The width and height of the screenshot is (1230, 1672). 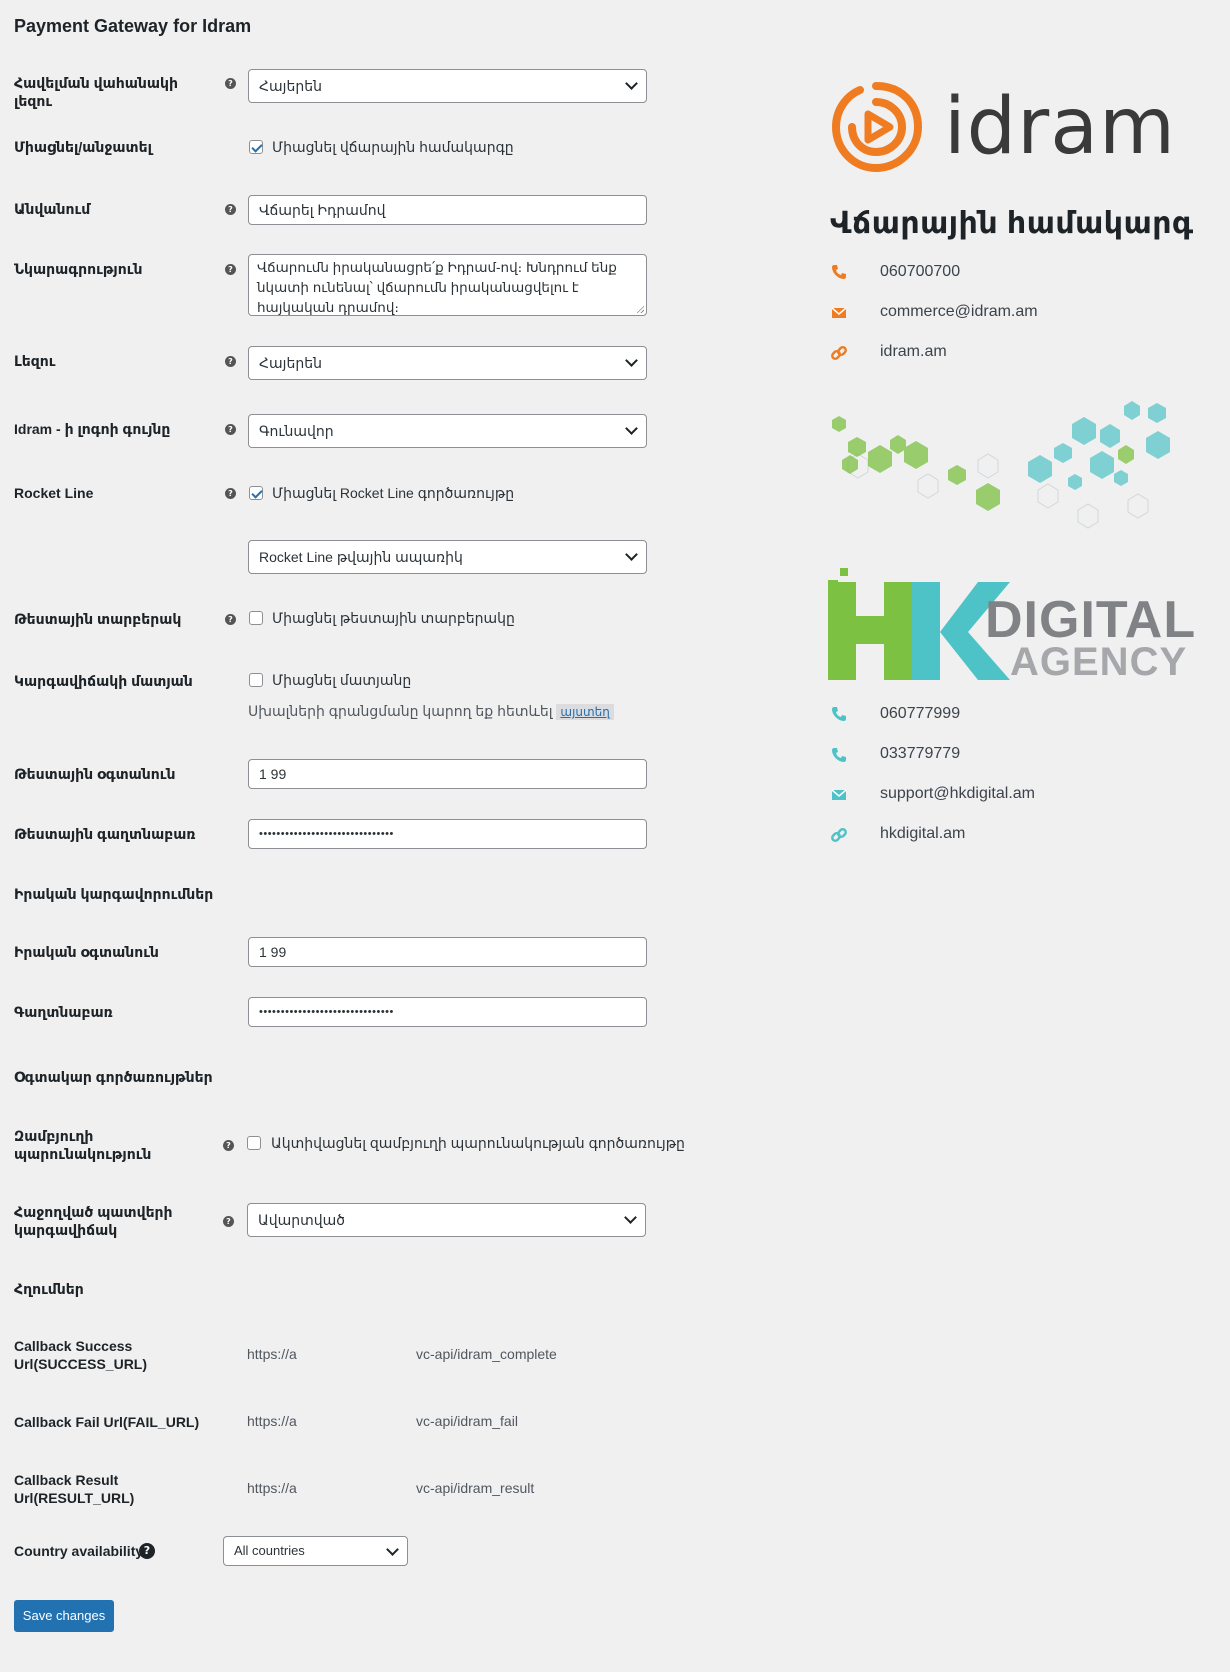 What do you see at coordinates (92, 429) in the screenshot?
I see `label-logo-color: Idram - ի լոգոի գույնը` at bounding box center [92, 429].